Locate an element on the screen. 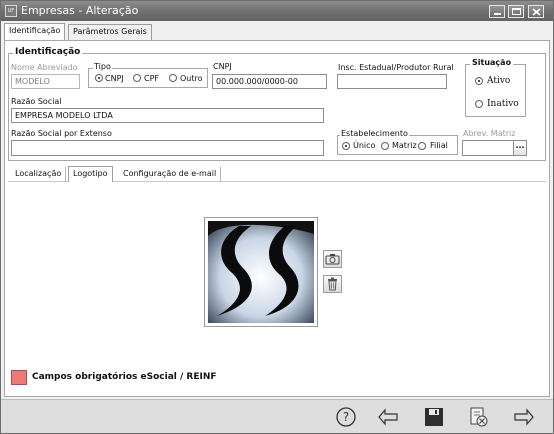 This screenshot has height=434, width=554. esocial-legend-text: Campos obrigatórios eSocial / REINF is located at coordinates (124, 377).